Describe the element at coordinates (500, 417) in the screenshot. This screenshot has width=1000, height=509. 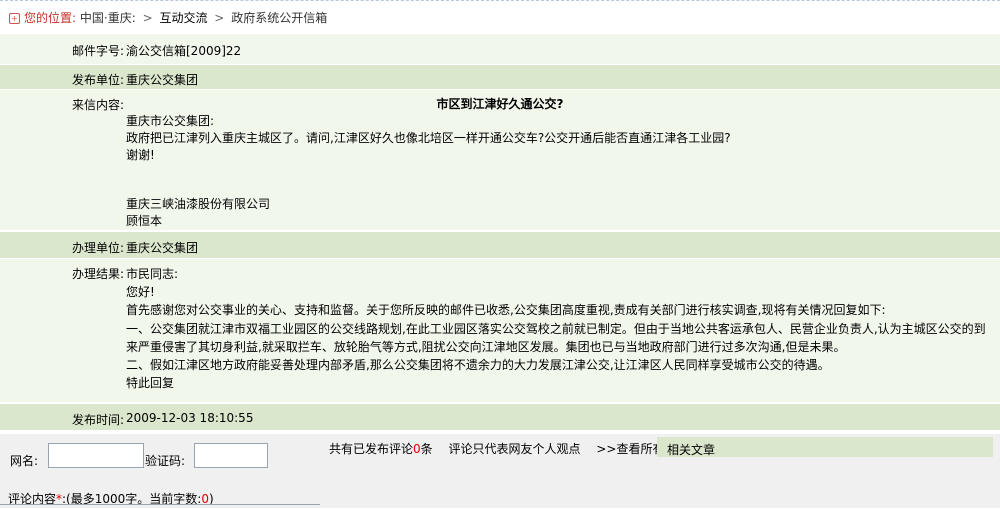
I see `publish-time-row: 发布时间: 2009-12-03 18:10:55` at that location.